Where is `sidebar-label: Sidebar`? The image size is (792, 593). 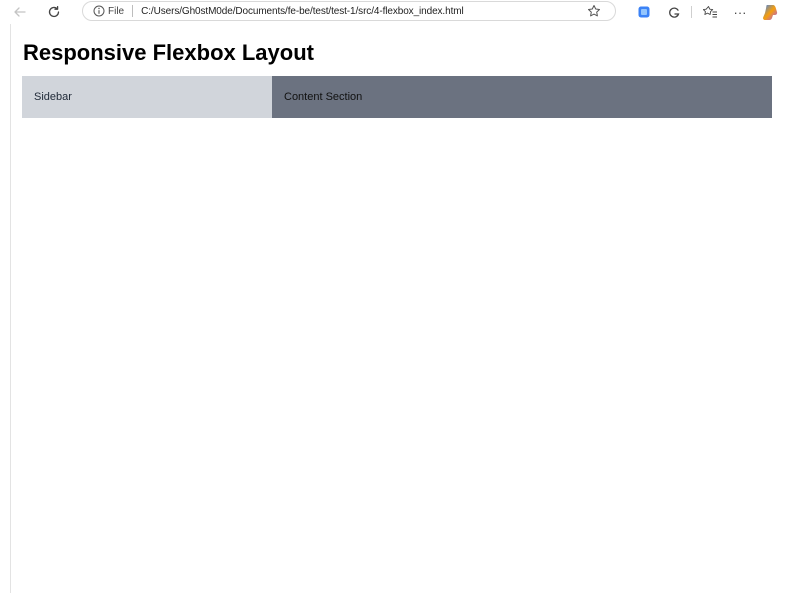 sidebar-label: Sidebar is located at coordinates (53, 97).